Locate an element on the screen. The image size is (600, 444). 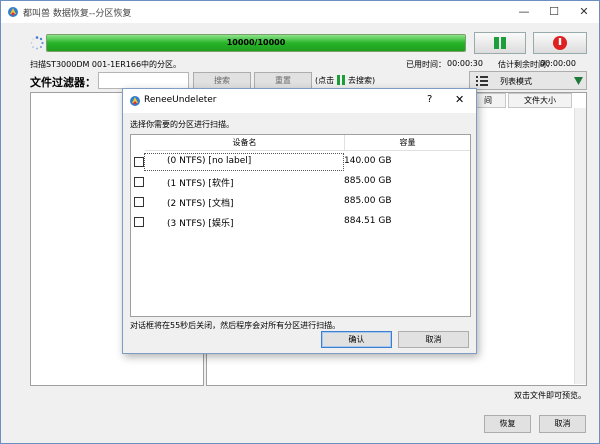
file-list-scrollbar is located at coordinates (580, 246).